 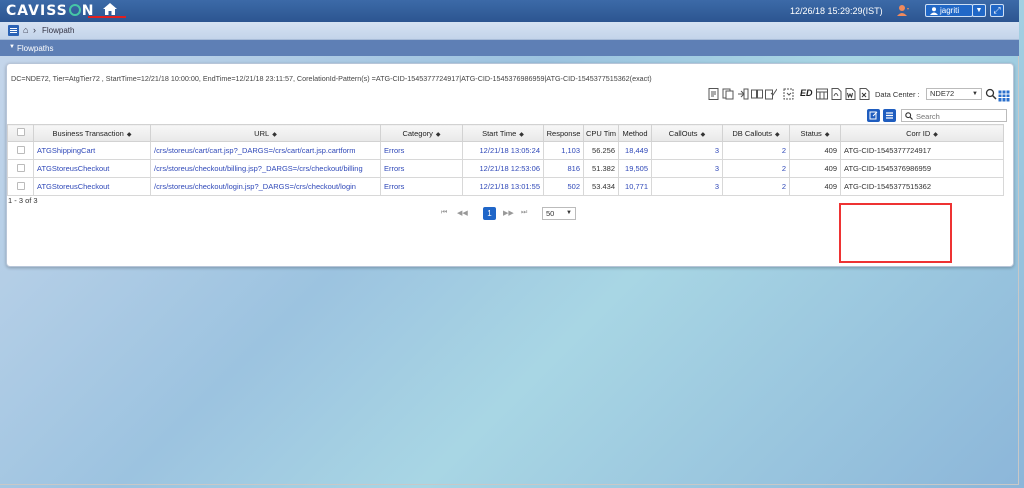 I want to click on menu-toggle-button, so click(x=13, y=30).